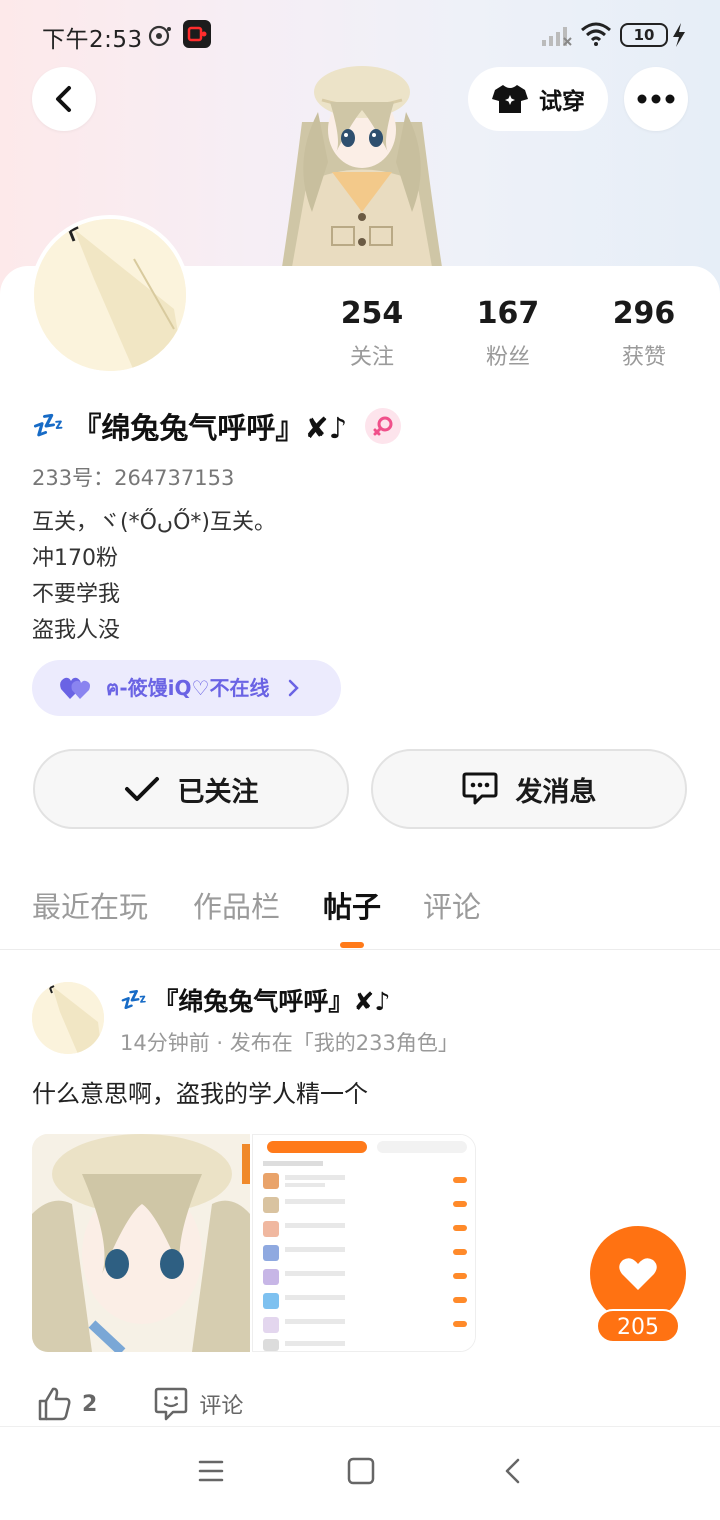  Describe the element at coordinates (154, 522) in the screenshot. I see `bio-line: 互关，ヾ(*ŐںŐ*)互关。` at that location.